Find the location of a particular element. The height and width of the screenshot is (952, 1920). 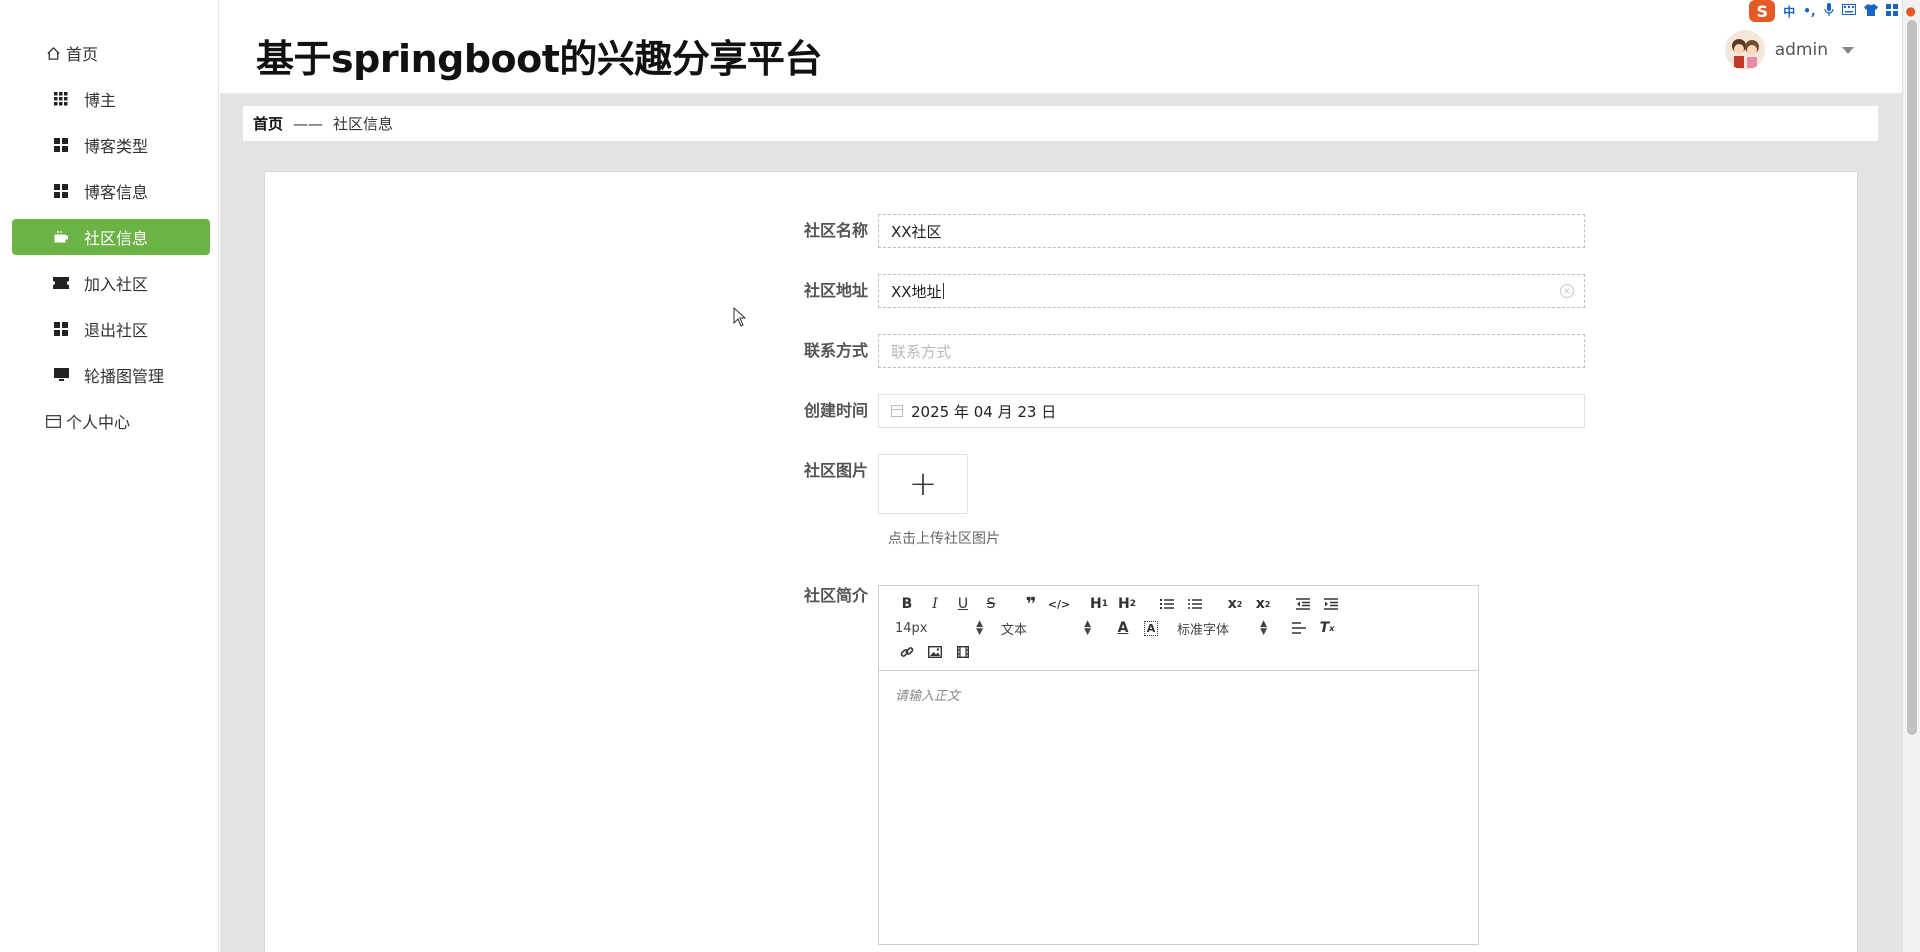

field-label: 社区图片 is located at coordinates (835, 470).